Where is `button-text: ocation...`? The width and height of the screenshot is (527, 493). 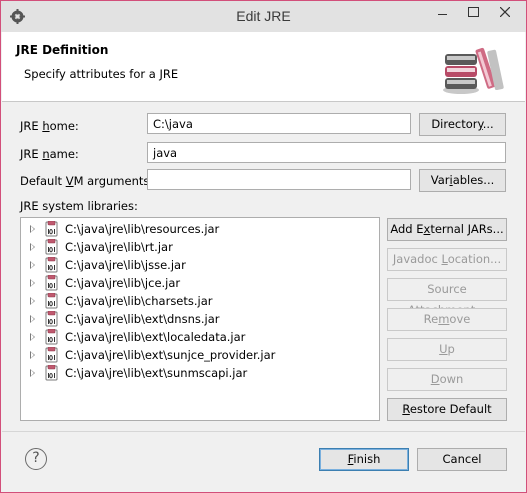 button-text: ocation... is located at coordinates (474, 259).